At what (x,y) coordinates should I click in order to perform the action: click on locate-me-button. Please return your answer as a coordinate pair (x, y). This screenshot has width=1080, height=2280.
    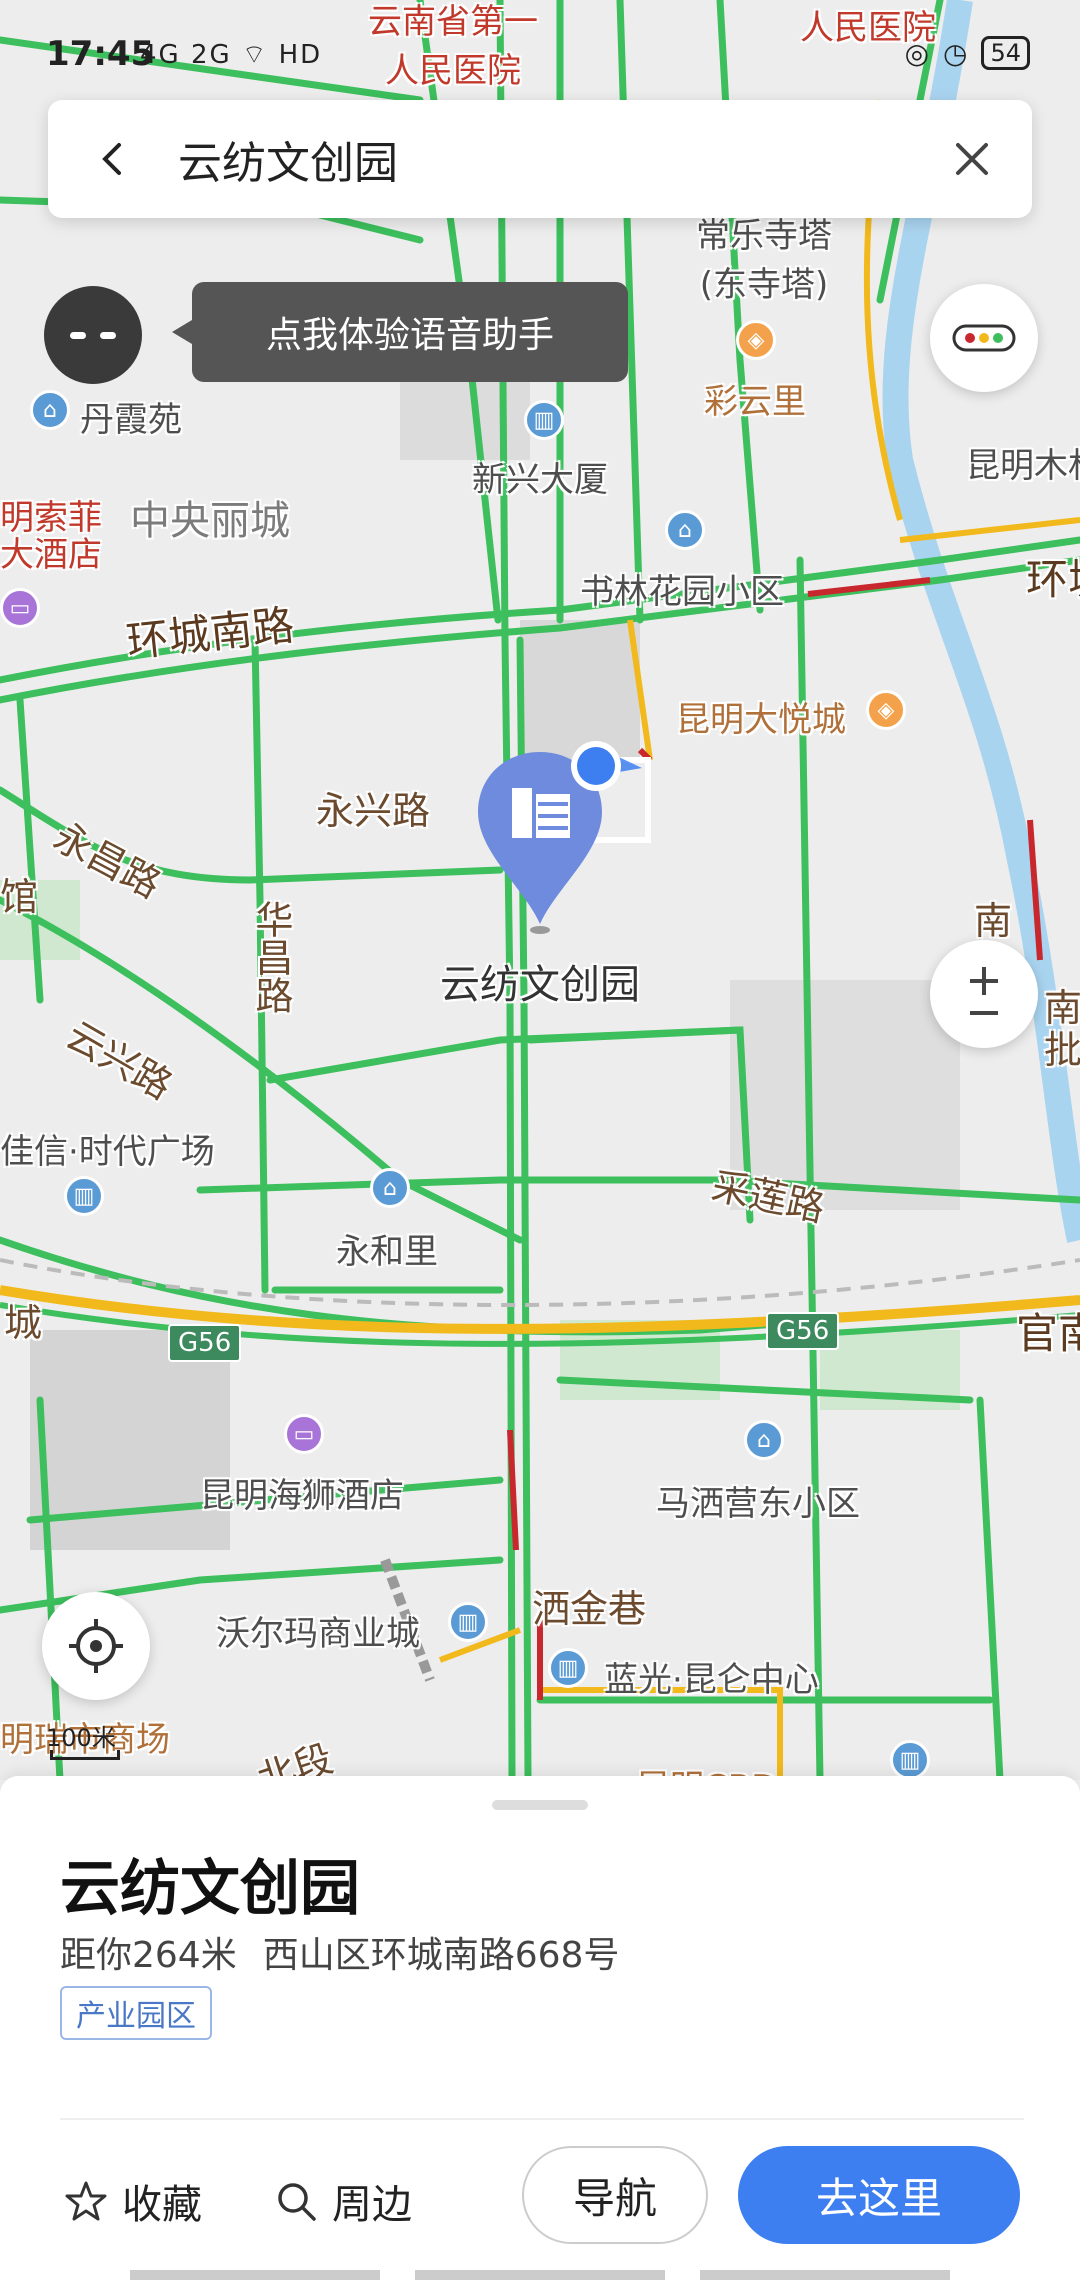
    Looking at the image, I should click on (96, 1646).